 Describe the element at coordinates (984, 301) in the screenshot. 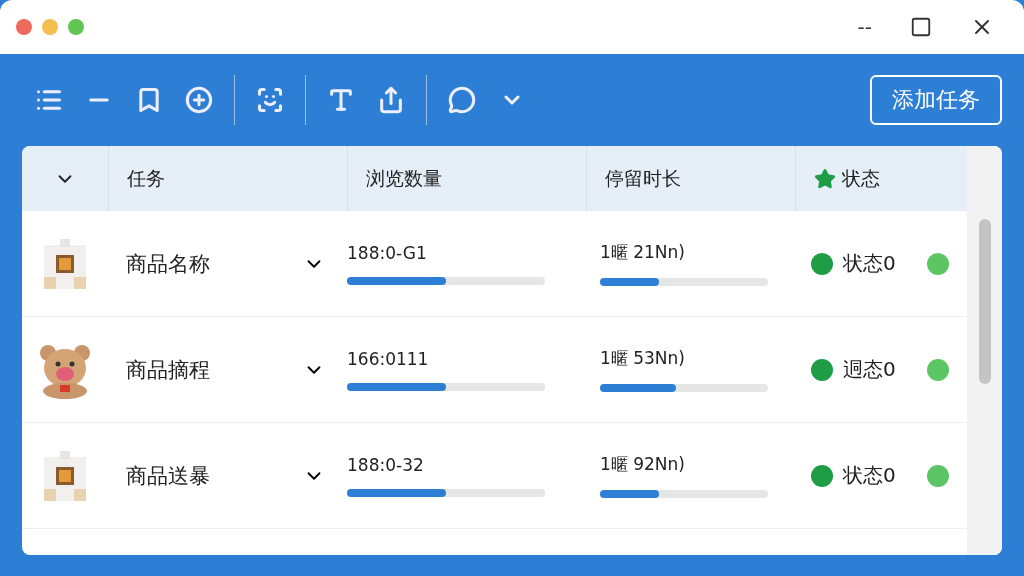

I see `scrollbar-thumb` at that location.